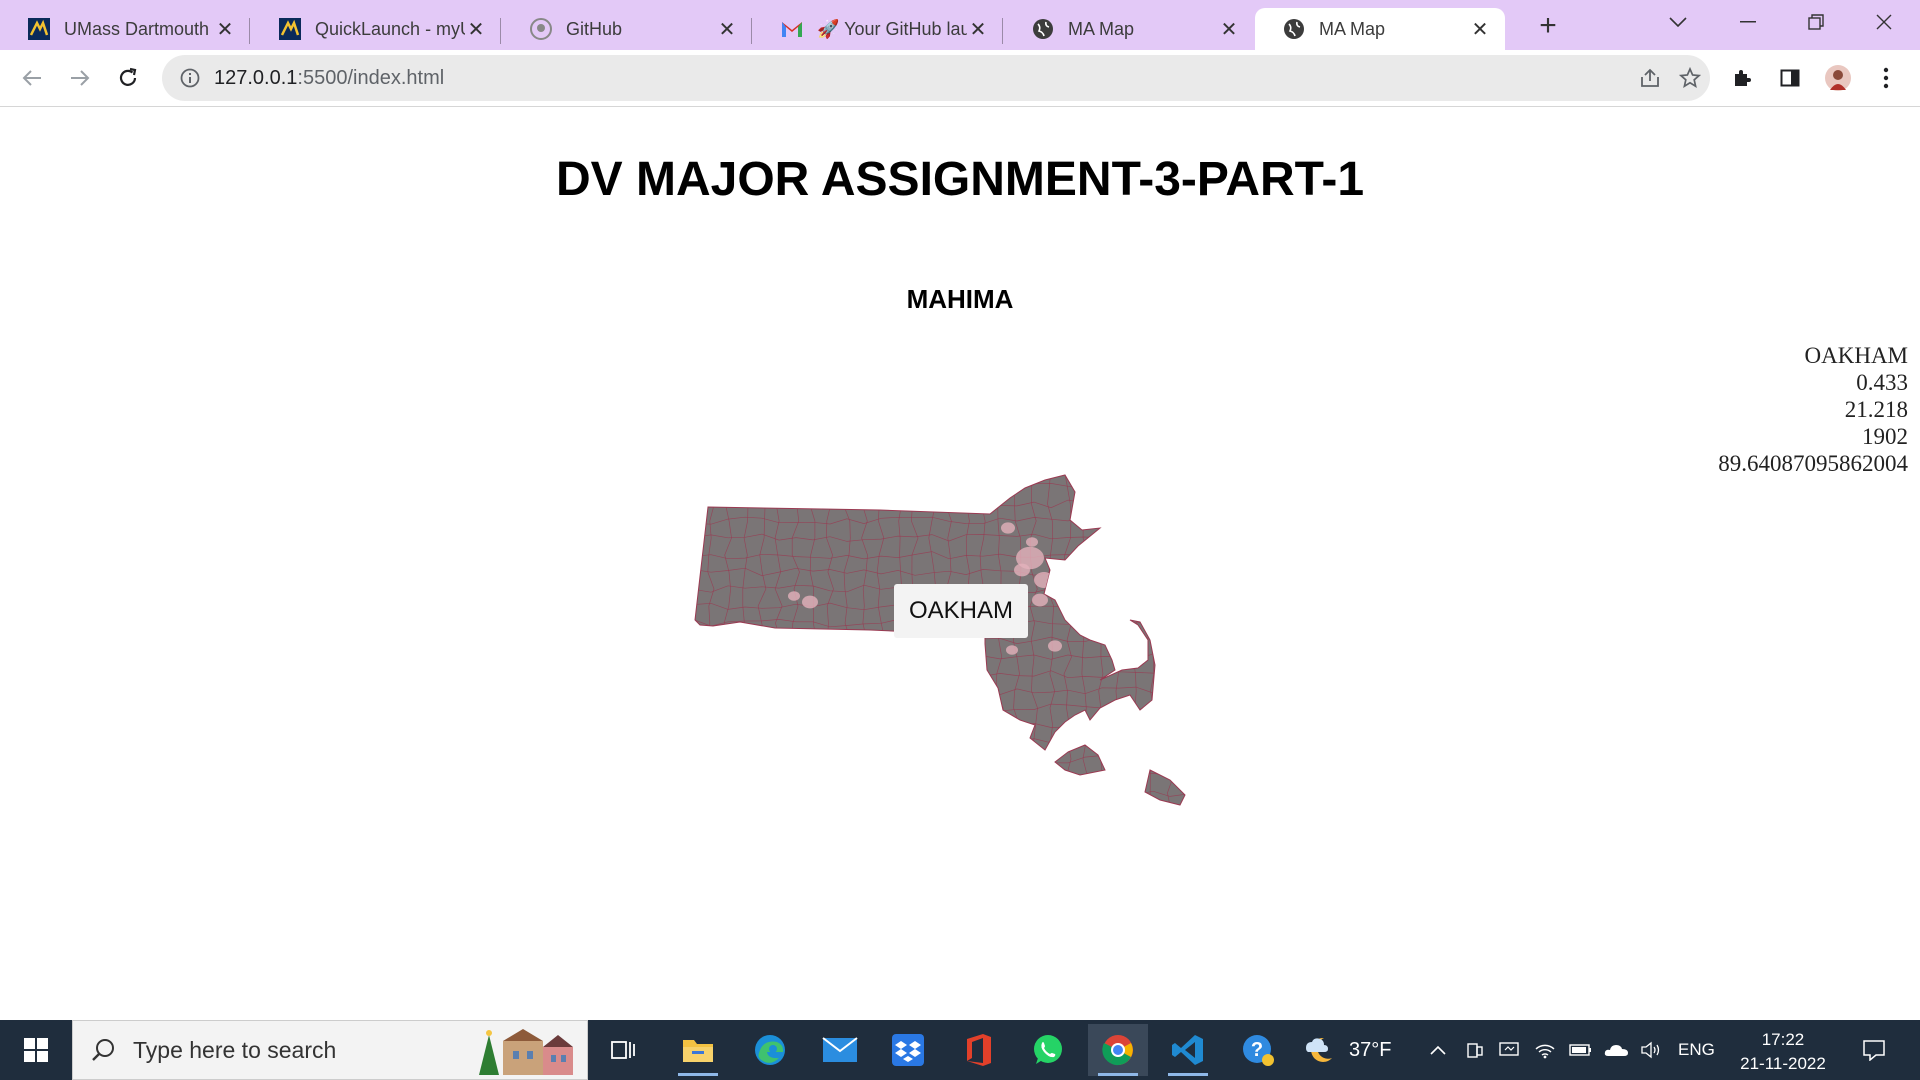  Describe the element at coordinates (594, 28) in the screenshot. I see `tab-title: GitHub` at that location.